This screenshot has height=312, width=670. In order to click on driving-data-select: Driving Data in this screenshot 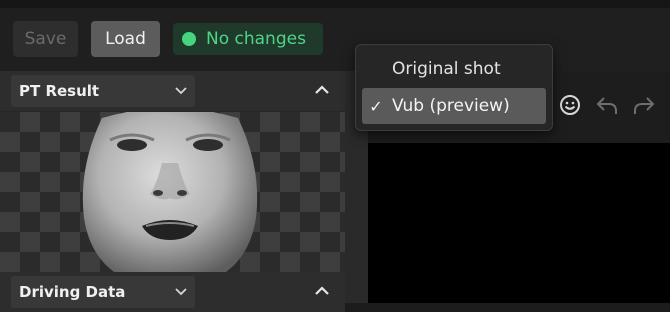, I will do `click(103, 292)`.